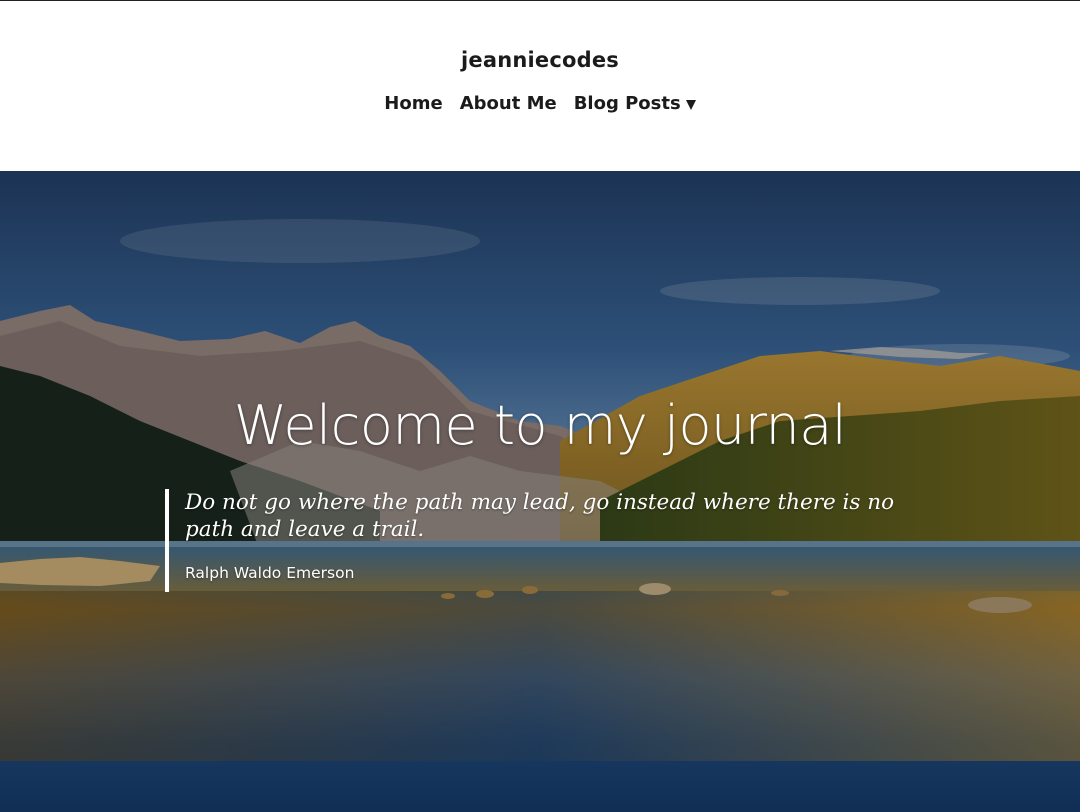  I want to click on nav-item-blog-posts: Blog Posts, so click(635, 103).